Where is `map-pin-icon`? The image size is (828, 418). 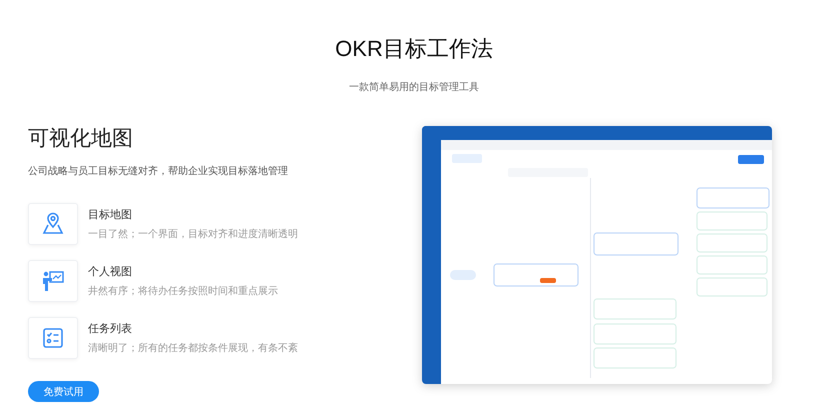 map-pin-icon is located at coordinates (53, 224).